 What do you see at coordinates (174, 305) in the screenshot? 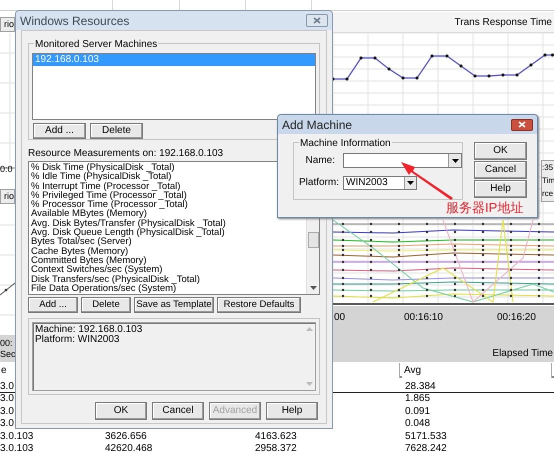
I see `dialog-button: Save as Template` at bounding box center [174, 305].